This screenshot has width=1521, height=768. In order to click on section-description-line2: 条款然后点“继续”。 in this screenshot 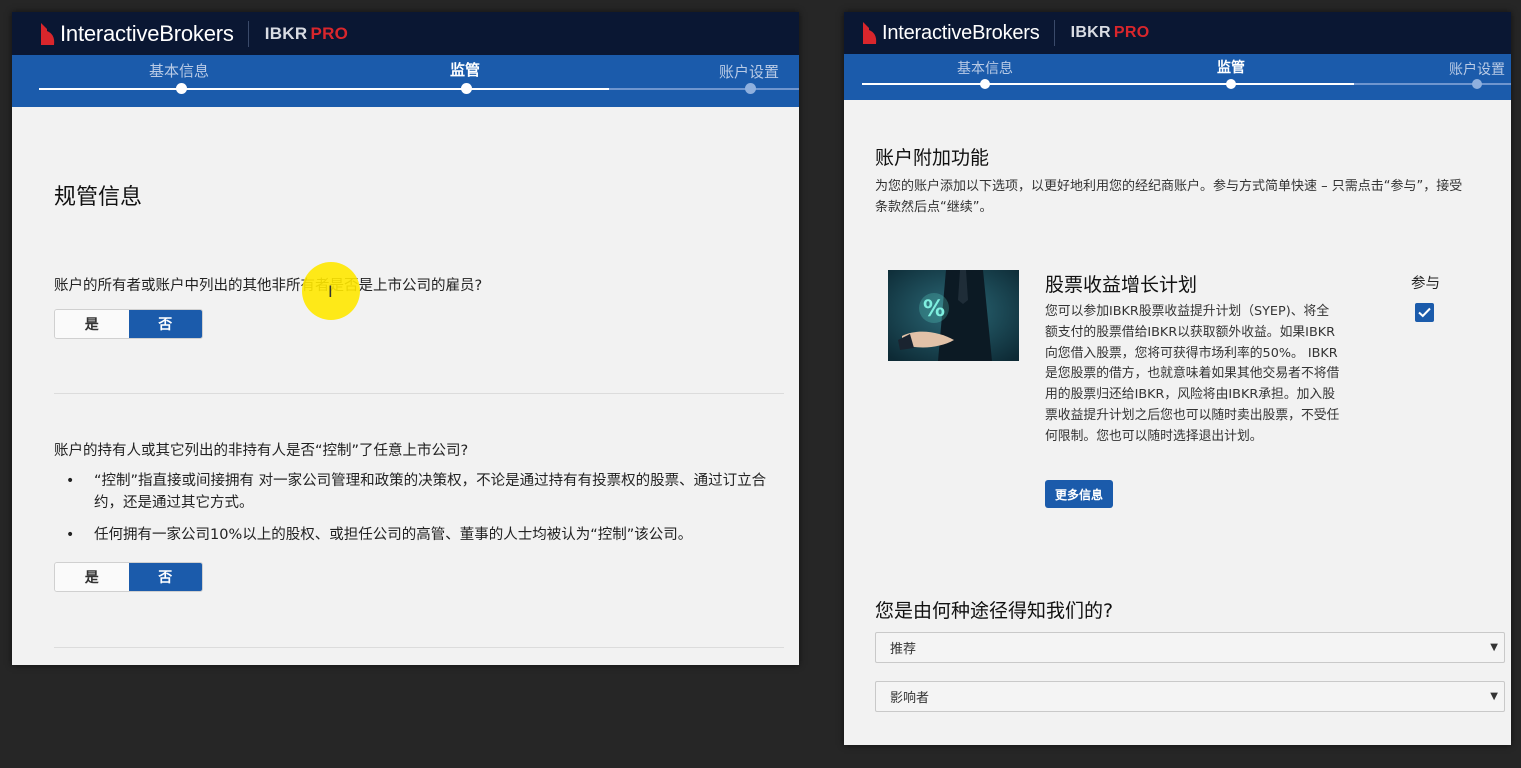, I will do `click(934, 207)`.